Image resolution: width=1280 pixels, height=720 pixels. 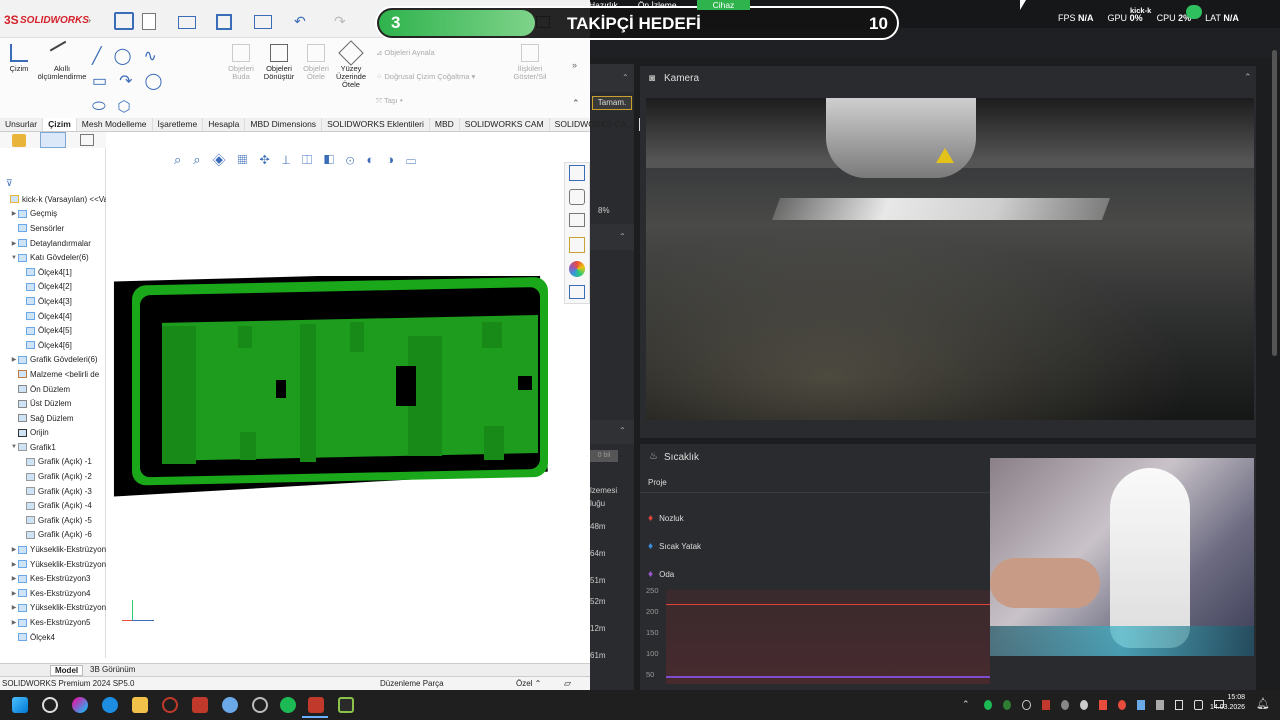 I want to click on tree-item: Ölçek4[3], so click(x=53, y=301).